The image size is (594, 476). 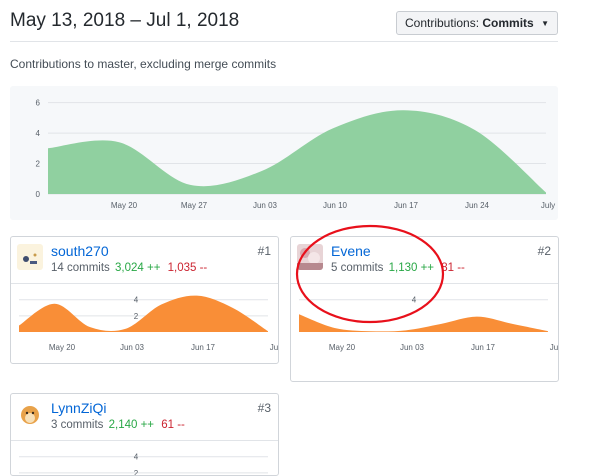 What do you see at coordinates (453, 268) in the screenshot?
I see `deletions-count: 81 --` at bounding box center [453, 268].